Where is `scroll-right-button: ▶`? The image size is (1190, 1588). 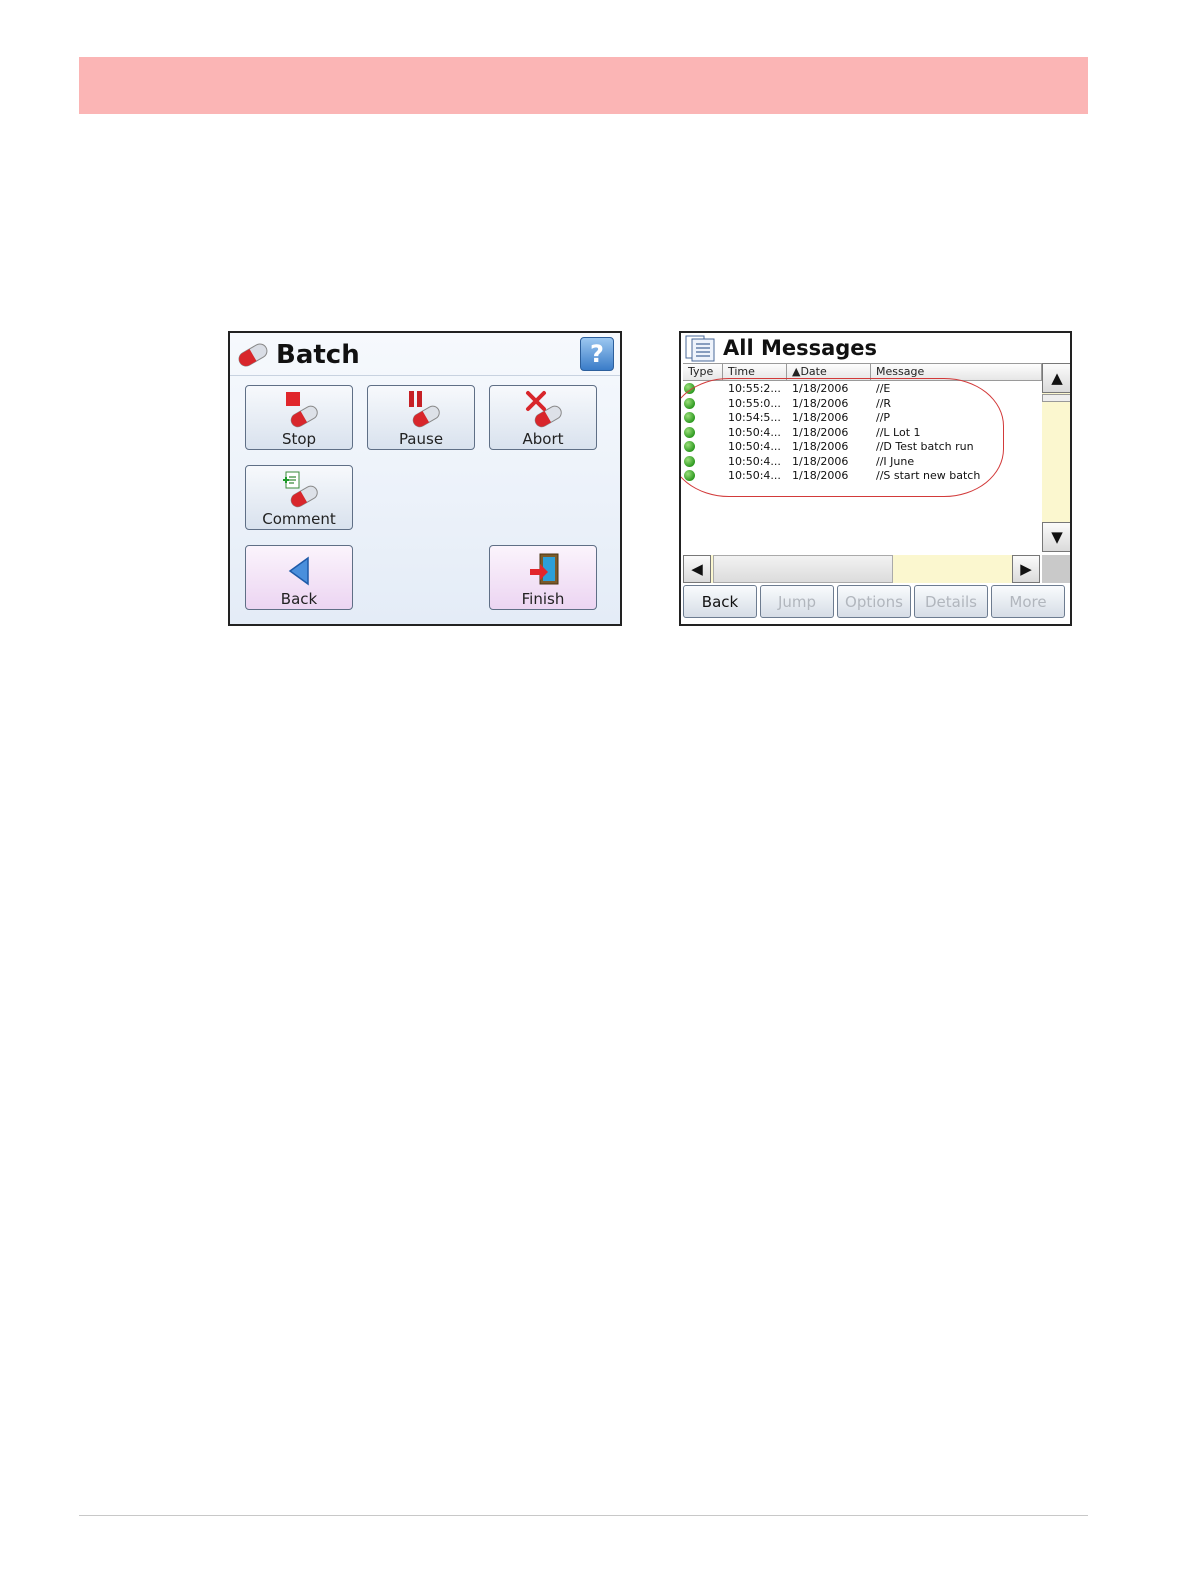 scroll-right-button: ▶ is located at coordinates (1026, 569).